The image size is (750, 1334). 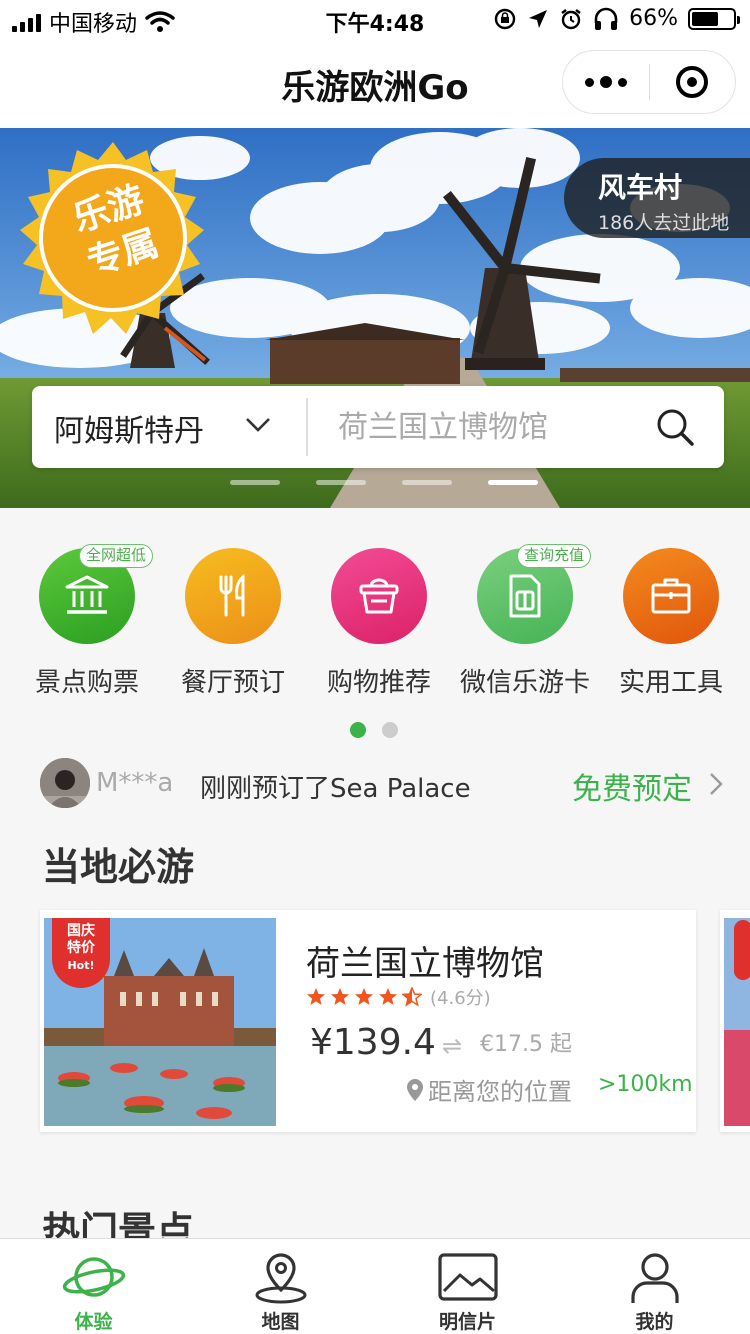 I want to click on rating-score: (4.6分), so click(x=460, y=998).